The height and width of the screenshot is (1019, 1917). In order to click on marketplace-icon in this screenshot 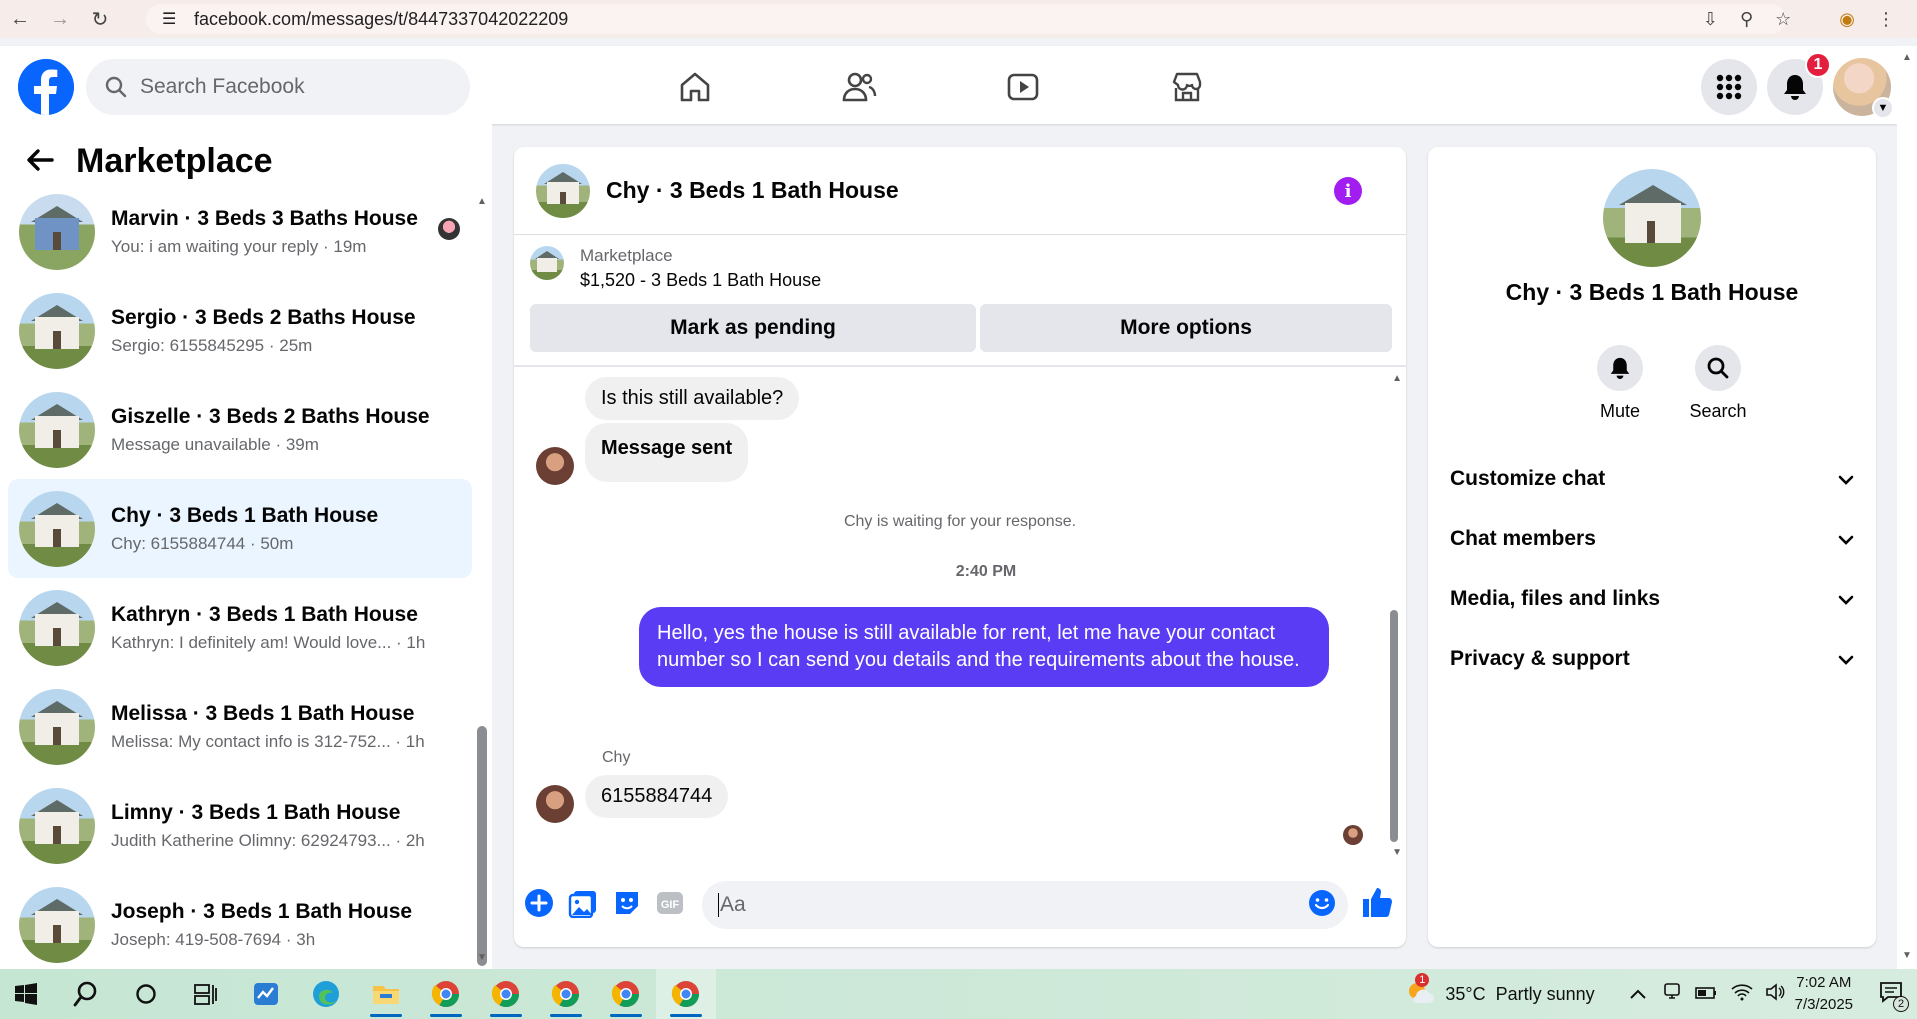, I will do `click(1187, 87)`.